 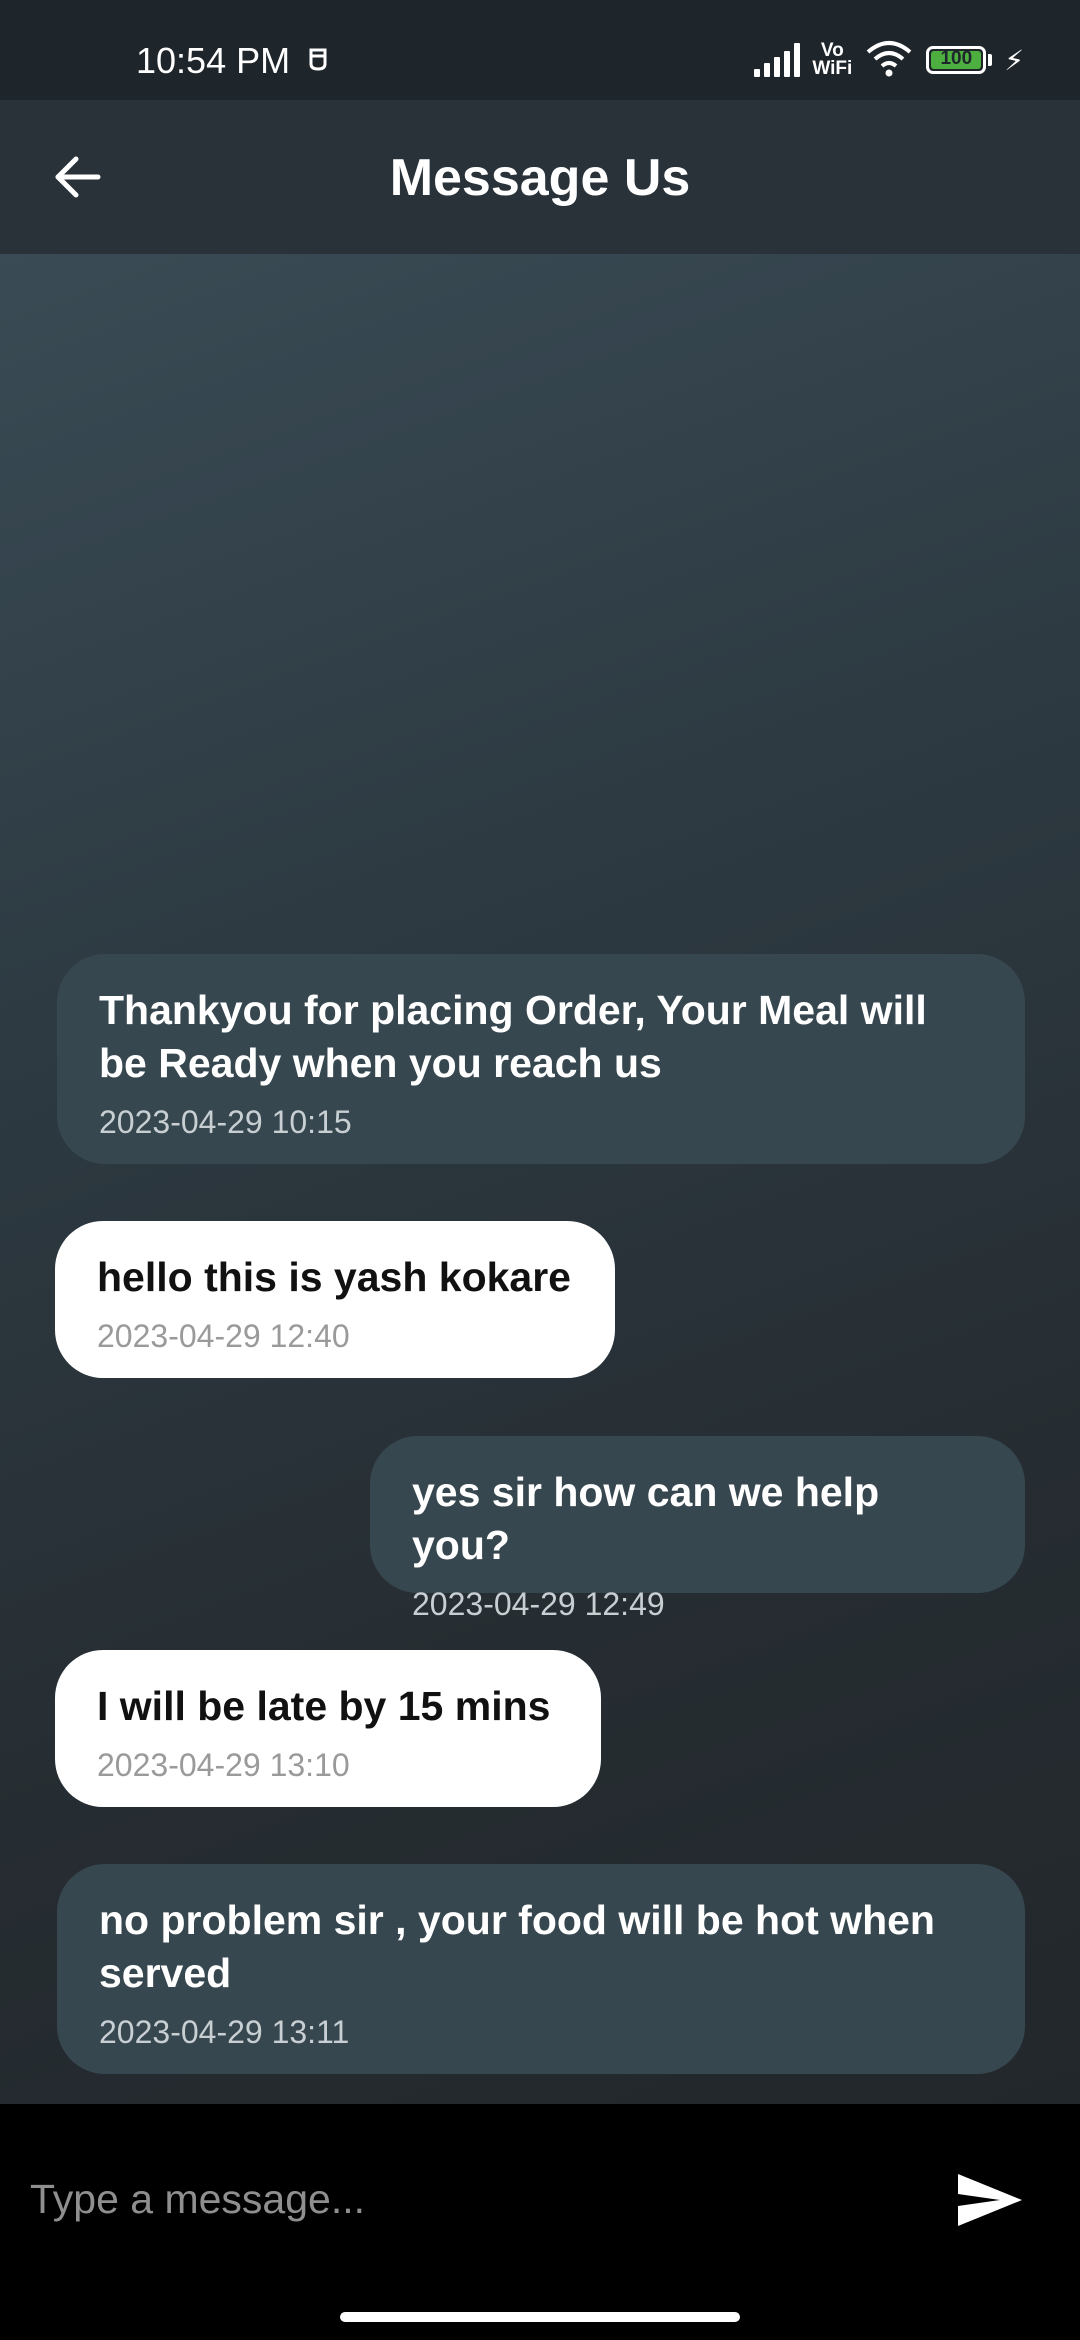 I want to click on battery-icon: 100, so click(x=956, y=60).